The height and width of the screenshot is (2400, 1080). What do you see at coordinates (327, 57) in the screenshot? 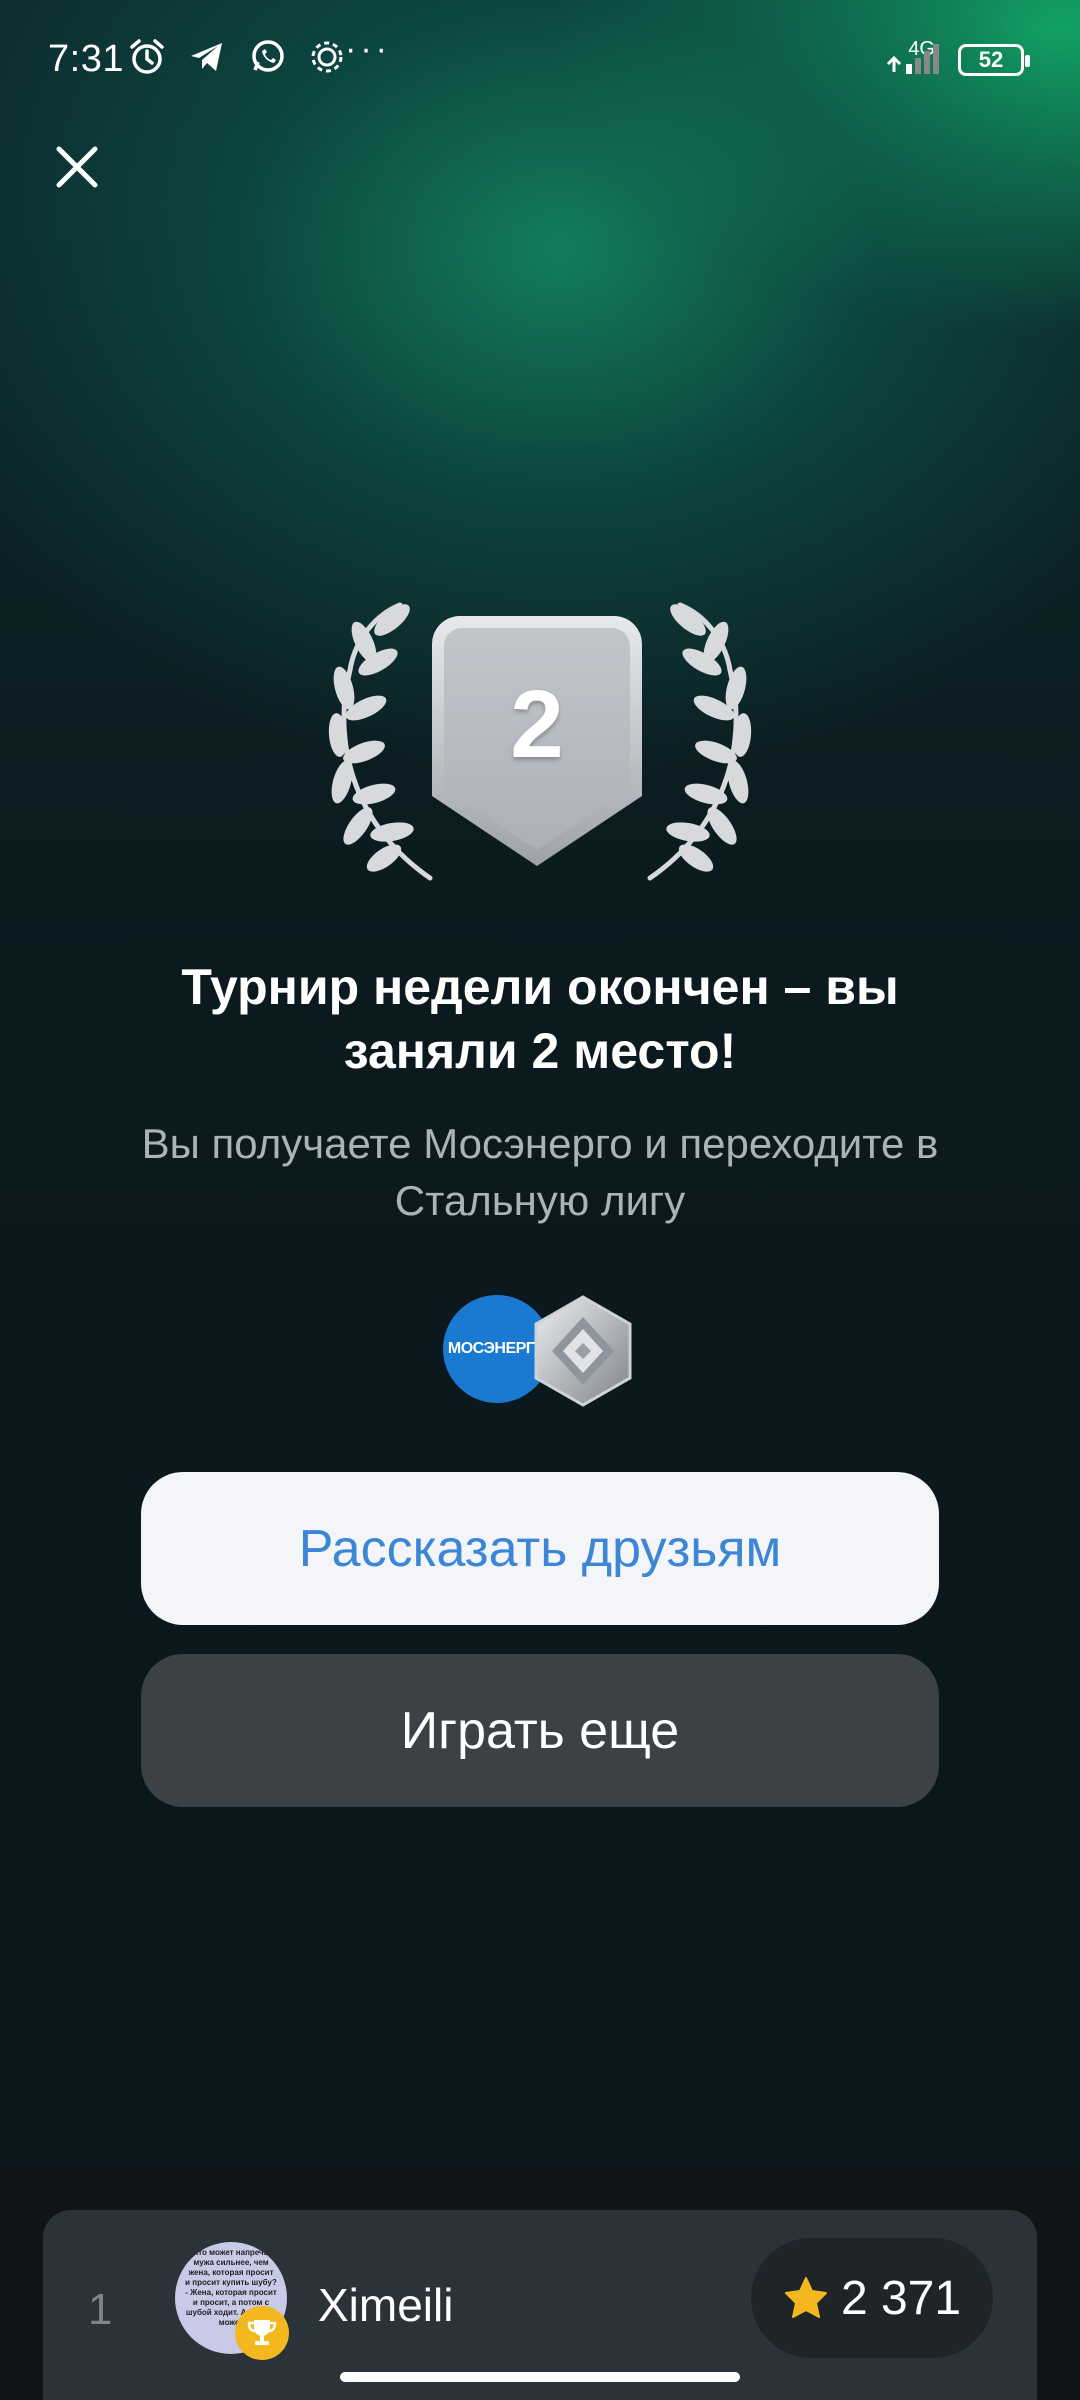
I see `settings-icon` at bounding box center [327, 57].